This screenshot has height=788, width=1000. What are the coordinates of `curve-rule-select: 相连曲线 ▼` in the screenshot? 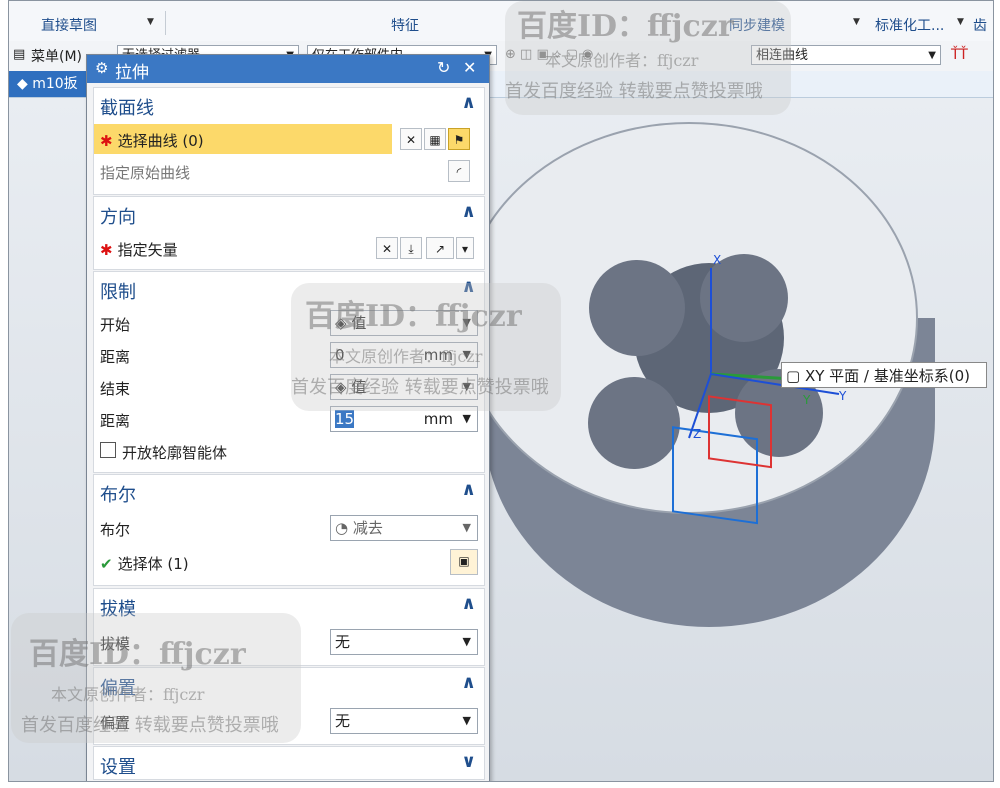 It's located at (846, 55).